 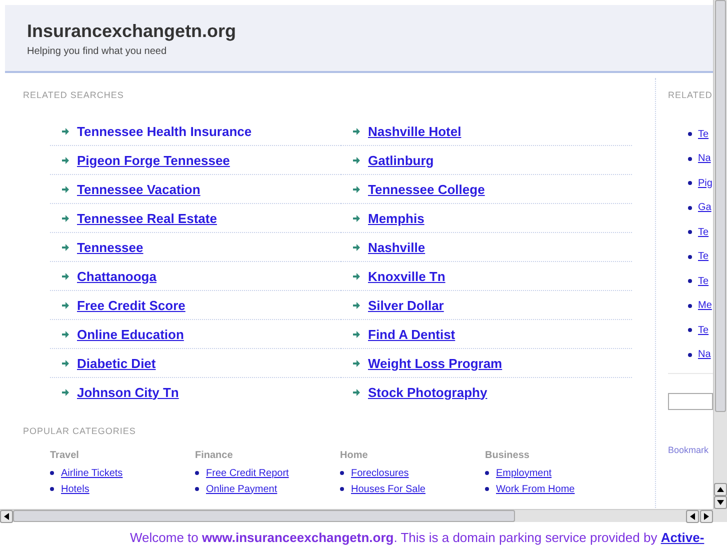 I want to click on search-link: Chattanooga, so click(x=116, y=276).